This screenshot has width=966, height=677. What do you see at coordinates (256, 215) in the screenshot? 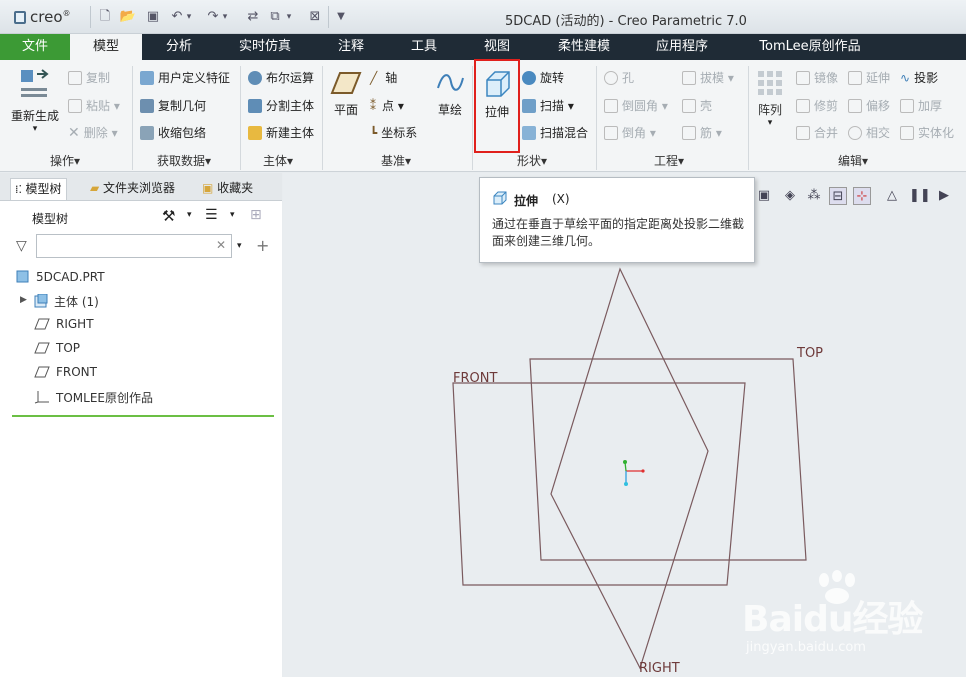
I see `tree-filter-icon: ⊞` at bounding box center [256, 215].